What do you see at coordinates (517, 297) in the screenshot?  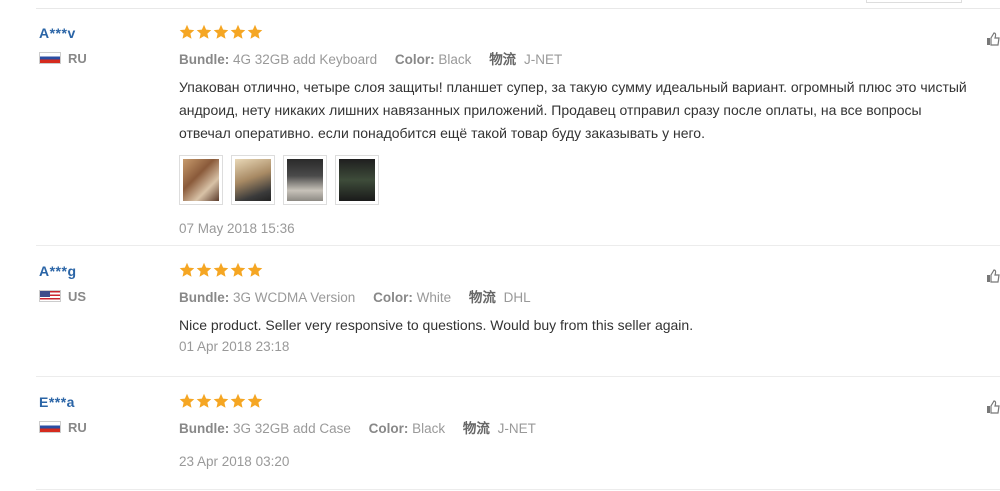 I see `shipping-value: DHL` at bounding box center [517, 297].